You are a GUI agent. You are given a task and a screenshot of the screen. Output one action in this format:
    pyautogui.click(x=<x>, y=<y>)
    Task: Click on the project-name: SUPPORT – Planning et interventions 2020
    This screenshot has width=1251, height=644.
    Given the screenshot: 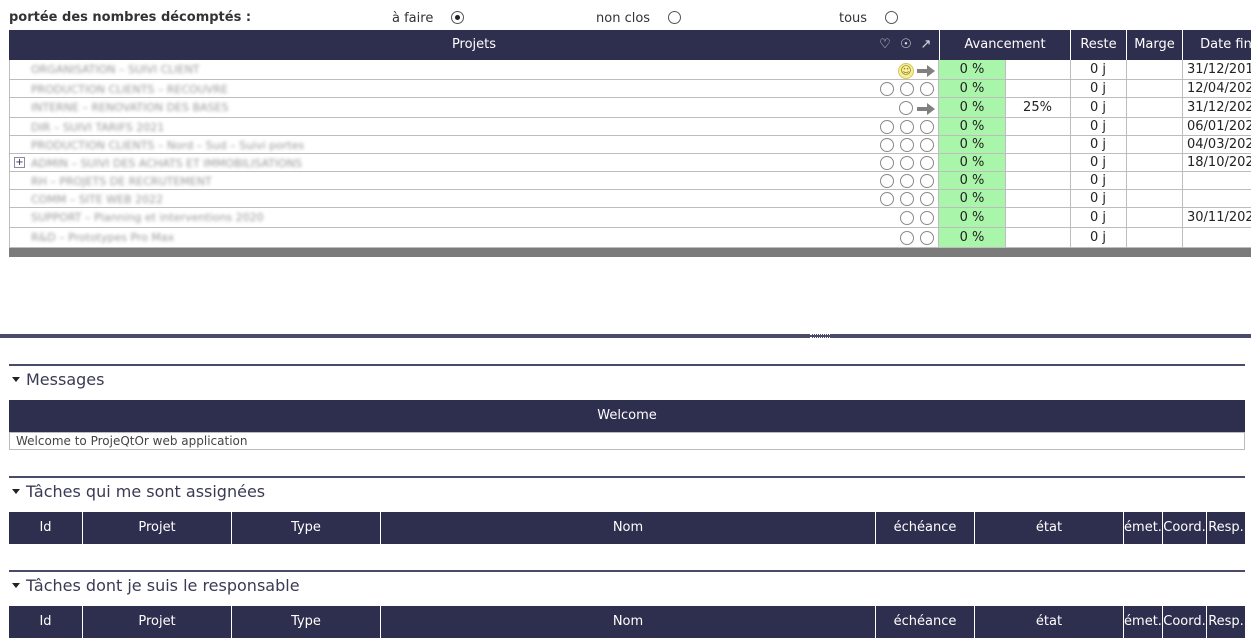 What is the action you would take?
    pyautogui.click(x=196, y=217)
    